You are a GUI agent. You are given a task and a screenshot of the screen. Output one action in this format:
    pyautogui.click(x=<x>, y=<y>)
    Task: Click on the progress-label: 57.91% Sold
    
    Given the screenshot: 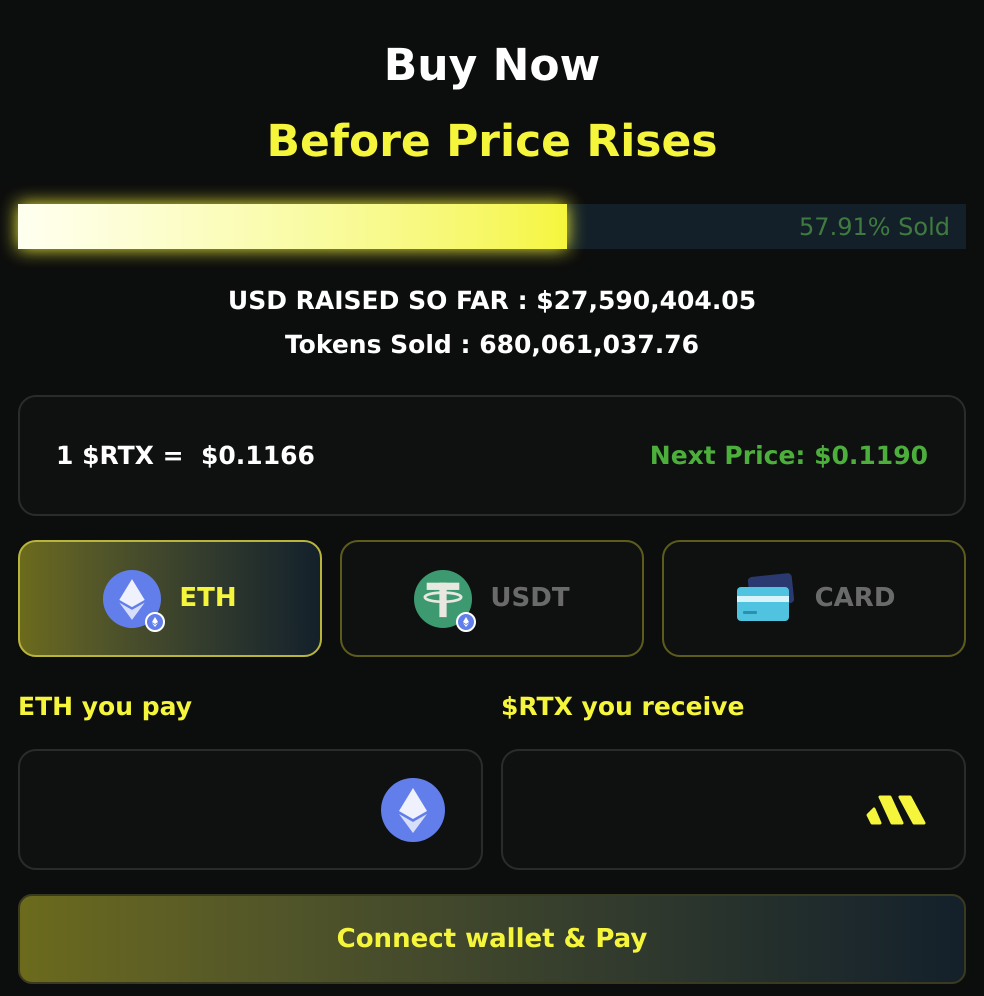 What is the action you would take?
    pyautogui.click(x=875, y=227)
    